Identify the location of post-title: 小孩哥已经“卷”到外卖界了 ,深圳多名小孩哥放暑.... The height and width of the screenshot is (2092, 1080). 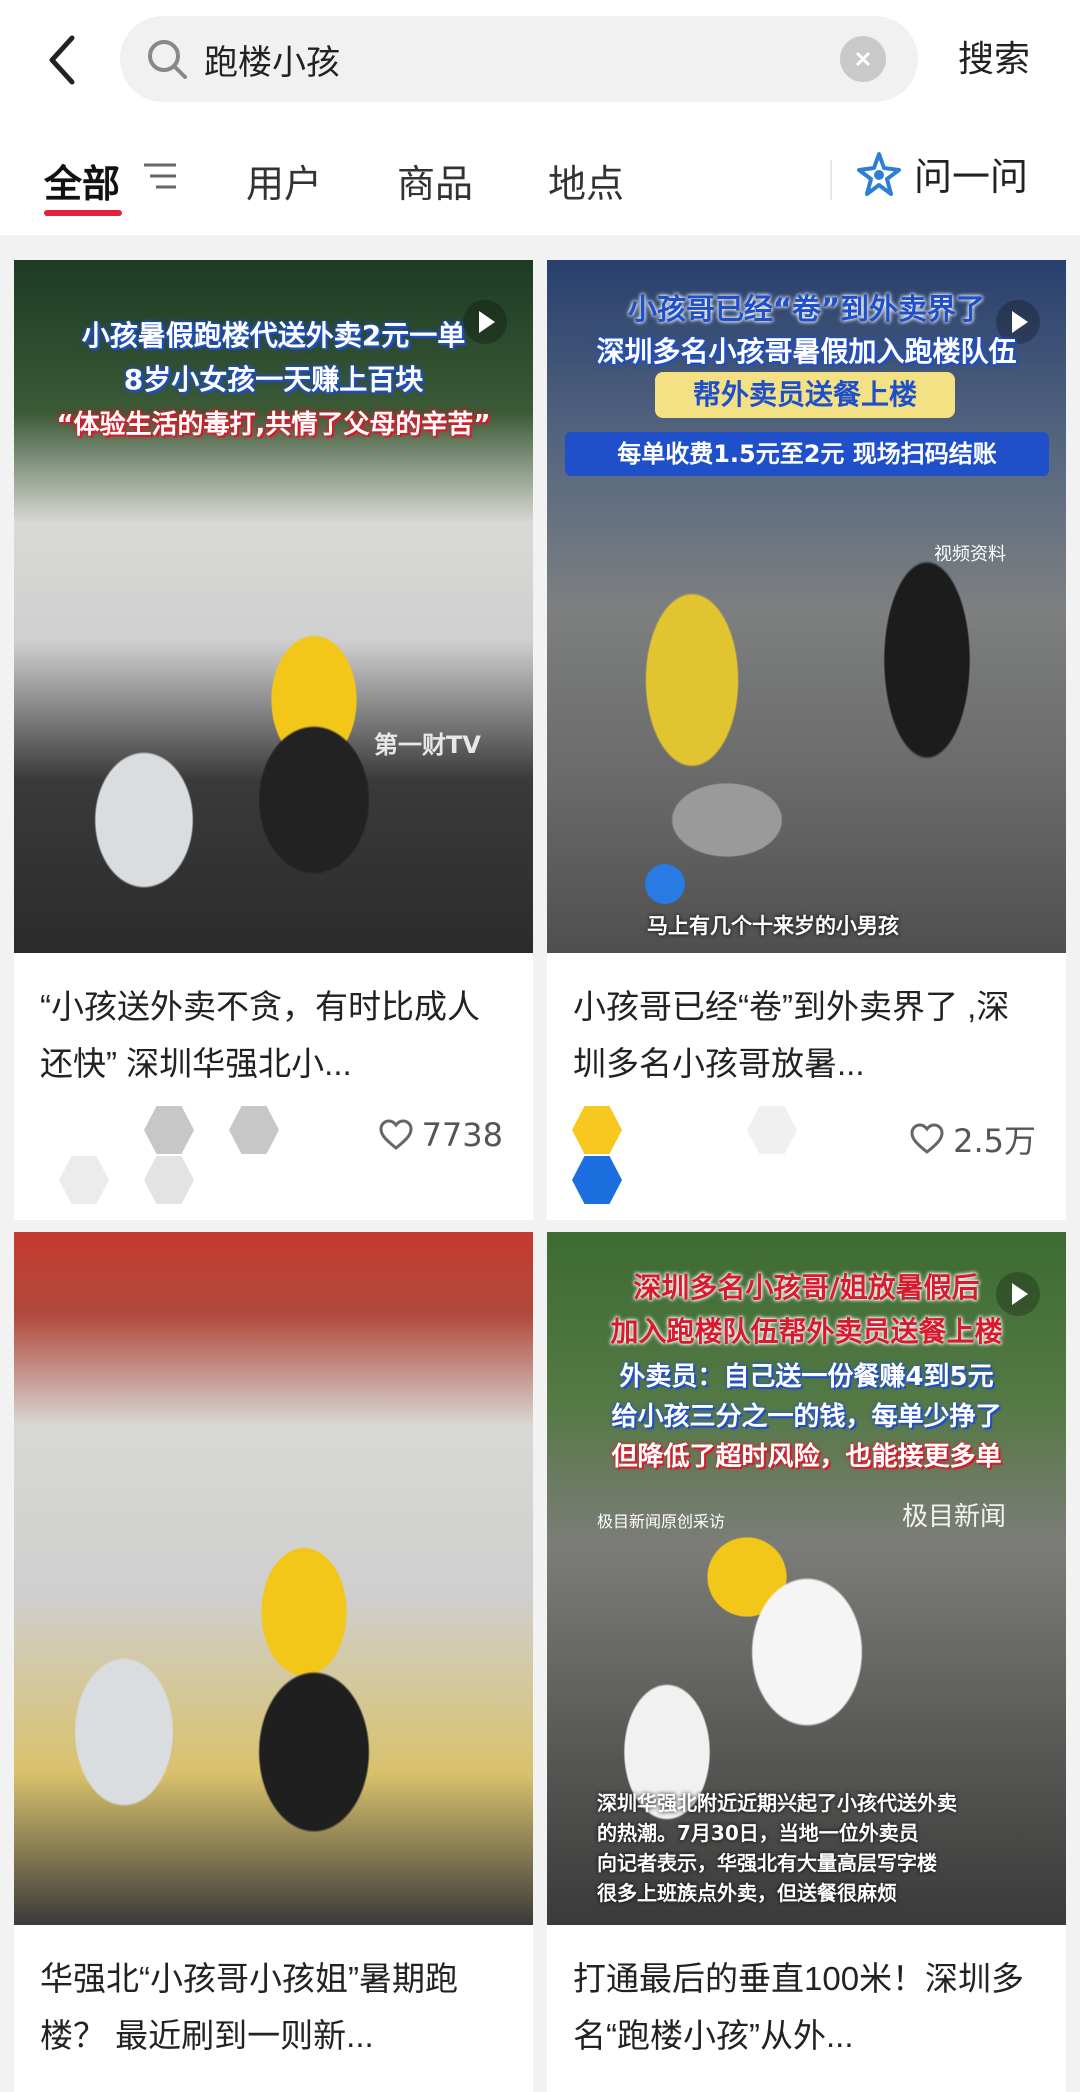
(804, 1035).